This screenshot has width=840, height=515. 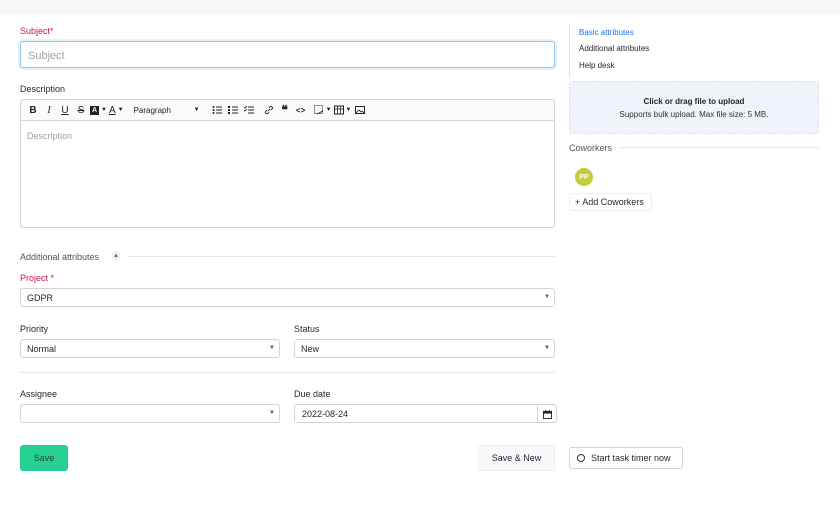 I want to click on section-divider, so click(x=341, y=256).